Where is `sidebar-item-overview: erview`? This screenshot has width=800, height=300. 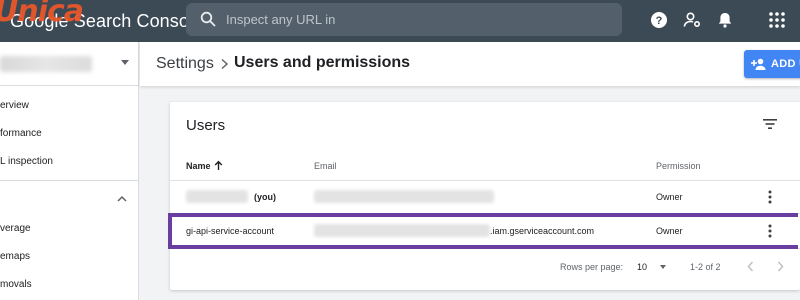
sidebar-item-overview: erview is located at coordinates (14, 105).